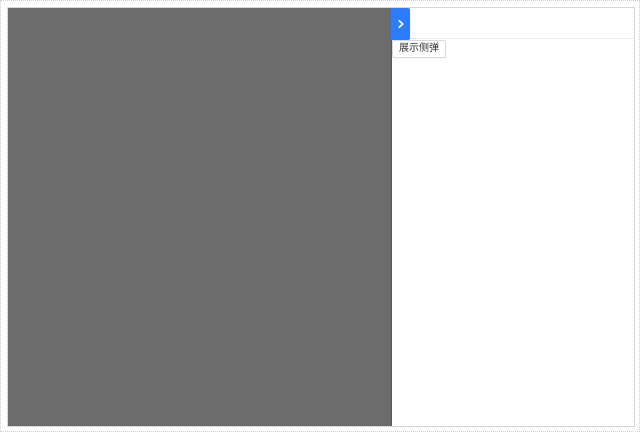 The width and height of the screenshot is (640, 432). What do you see at coordinates (522, 38) in the screenshot?
I see `header-divider` at bounding box center [522, 38].